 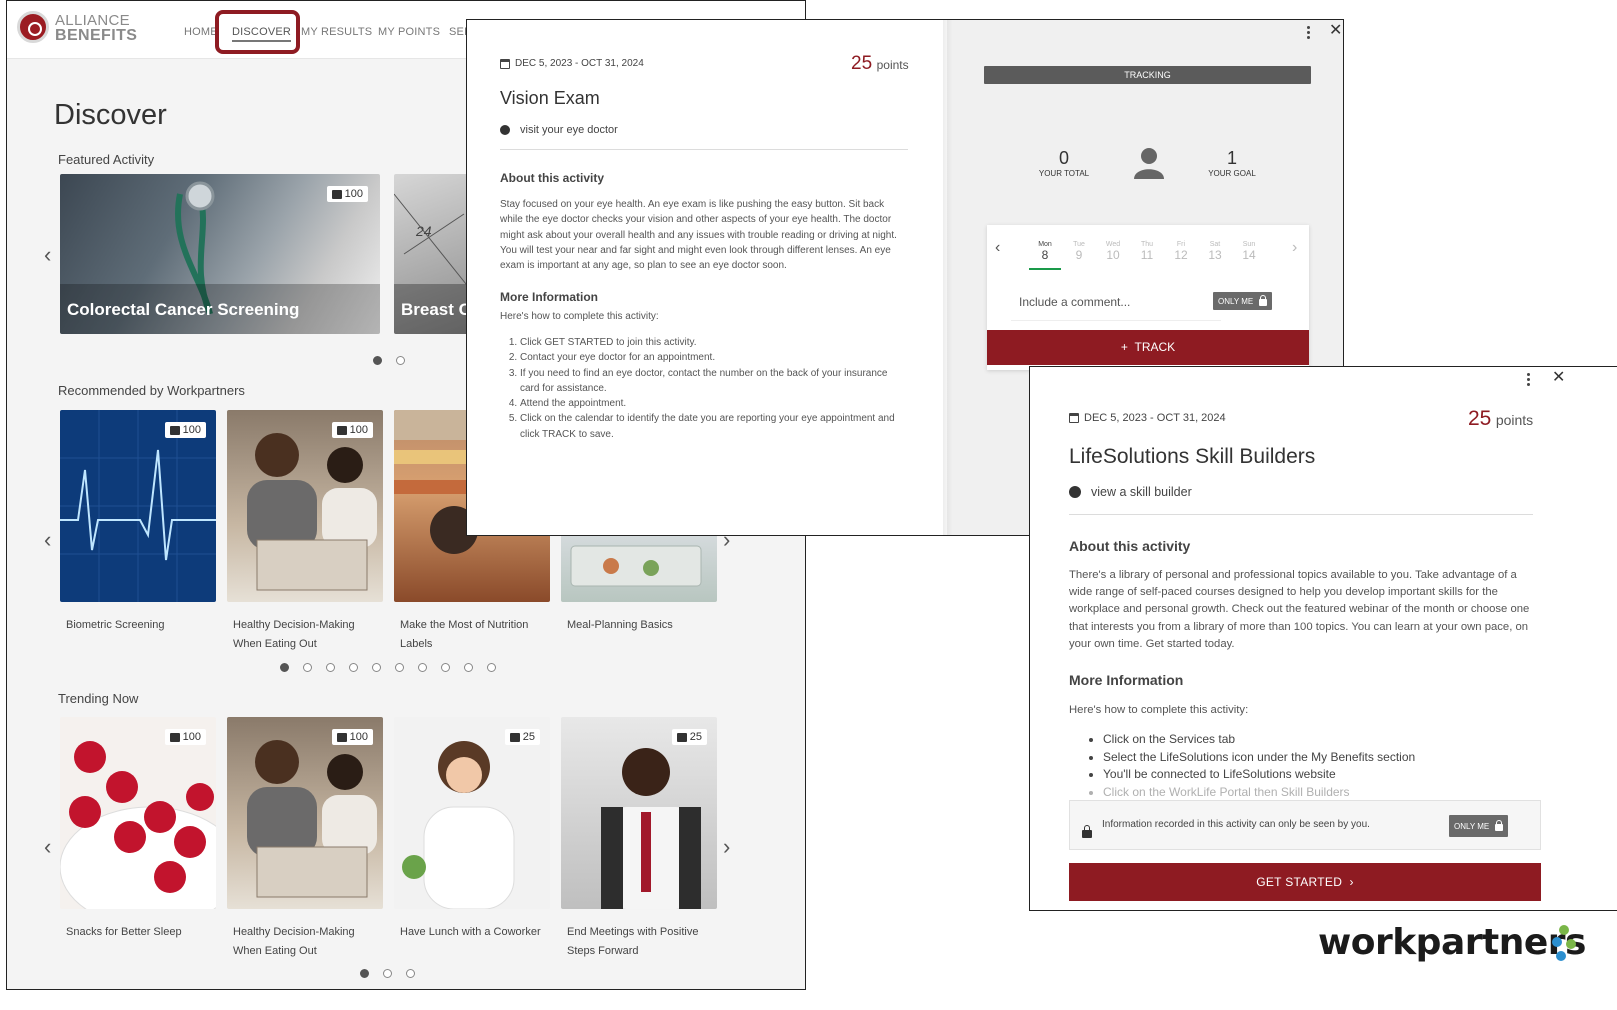 I want to click on featured-card-title: Colorectal Cancer Screening, so click(x=183, y=309).